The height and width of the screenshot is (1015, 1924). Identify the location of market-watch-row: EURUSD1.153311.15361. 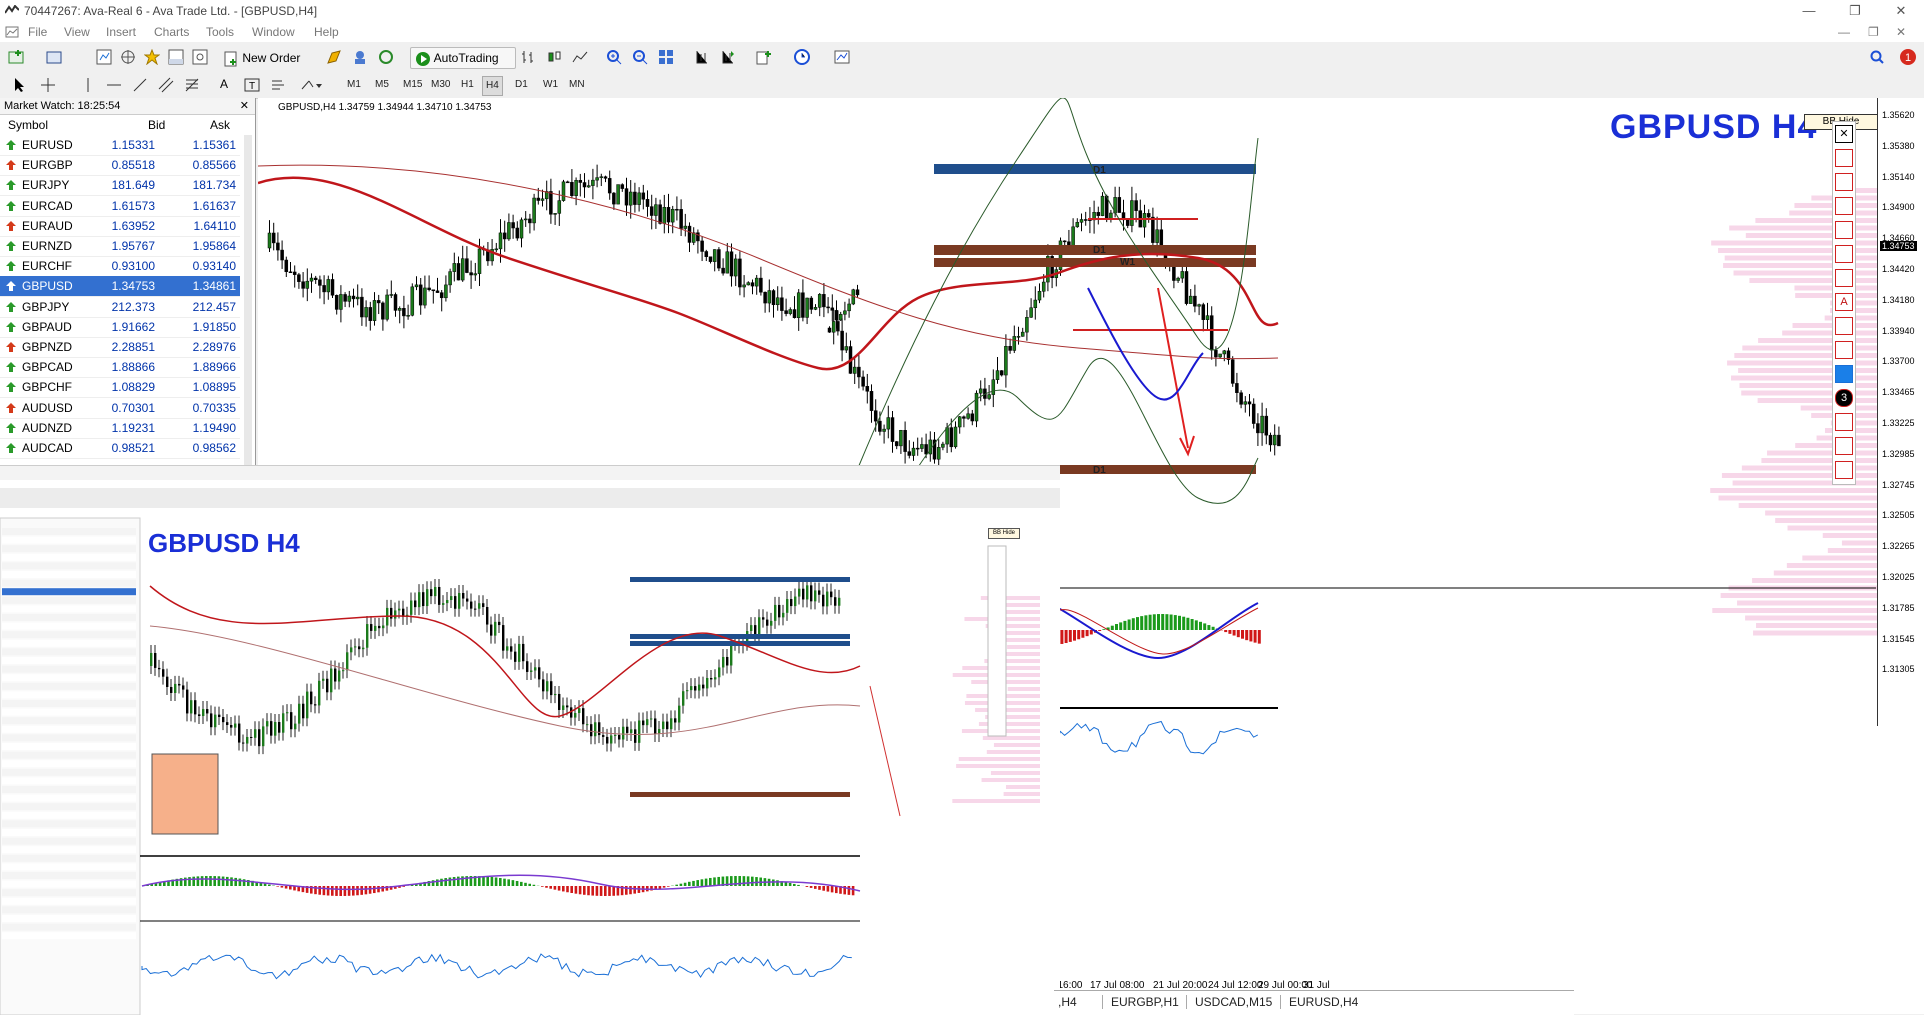
(120, 145).